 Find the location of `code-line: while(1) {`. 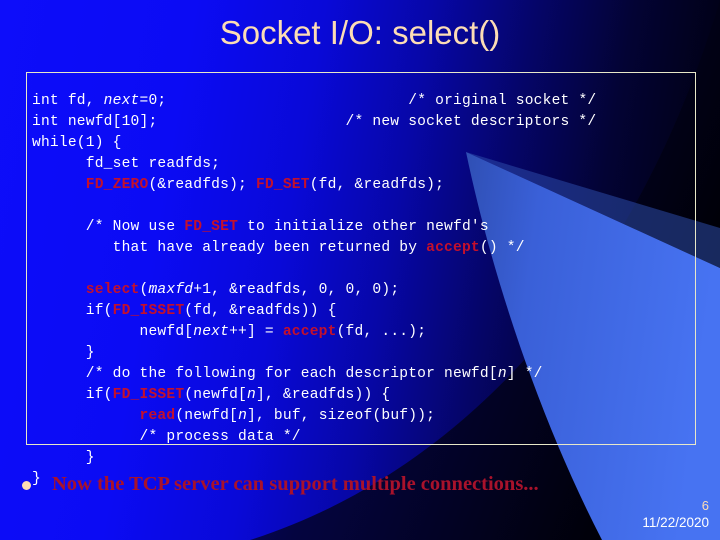

code-line: while(1) { is located at coordinates (77, 142).